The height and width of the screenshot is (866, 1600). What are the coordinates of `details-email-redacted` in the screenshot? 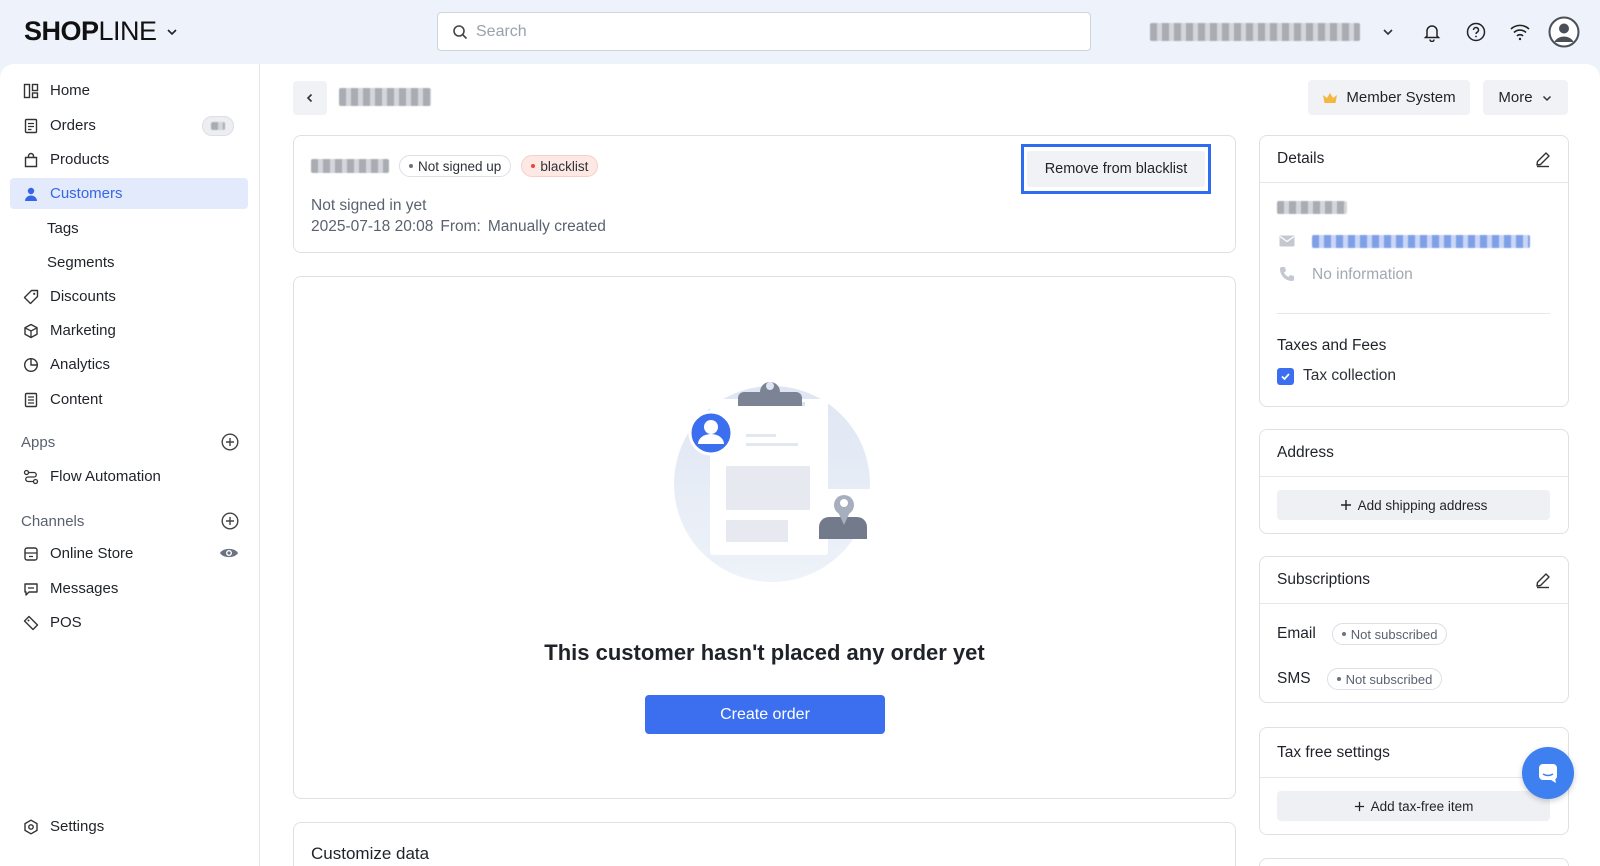 It's located at (1421, 241).